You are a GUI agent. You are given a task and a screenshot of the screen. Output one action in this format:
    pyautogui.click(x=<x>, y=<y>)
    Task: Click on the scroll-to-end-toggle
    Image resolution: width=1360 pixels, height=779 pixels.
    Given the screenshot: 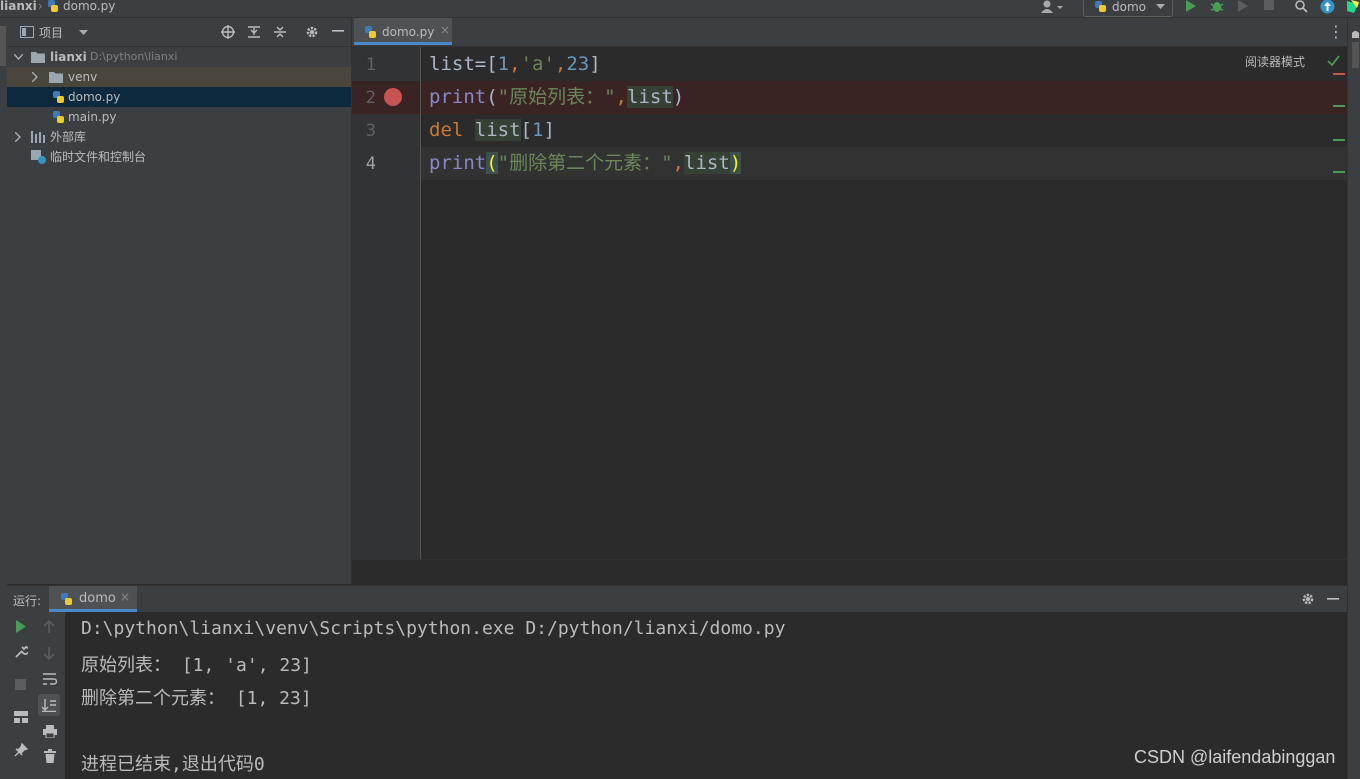 What is the action you would take?
    pyautogui.click(x=49, y=705)
    